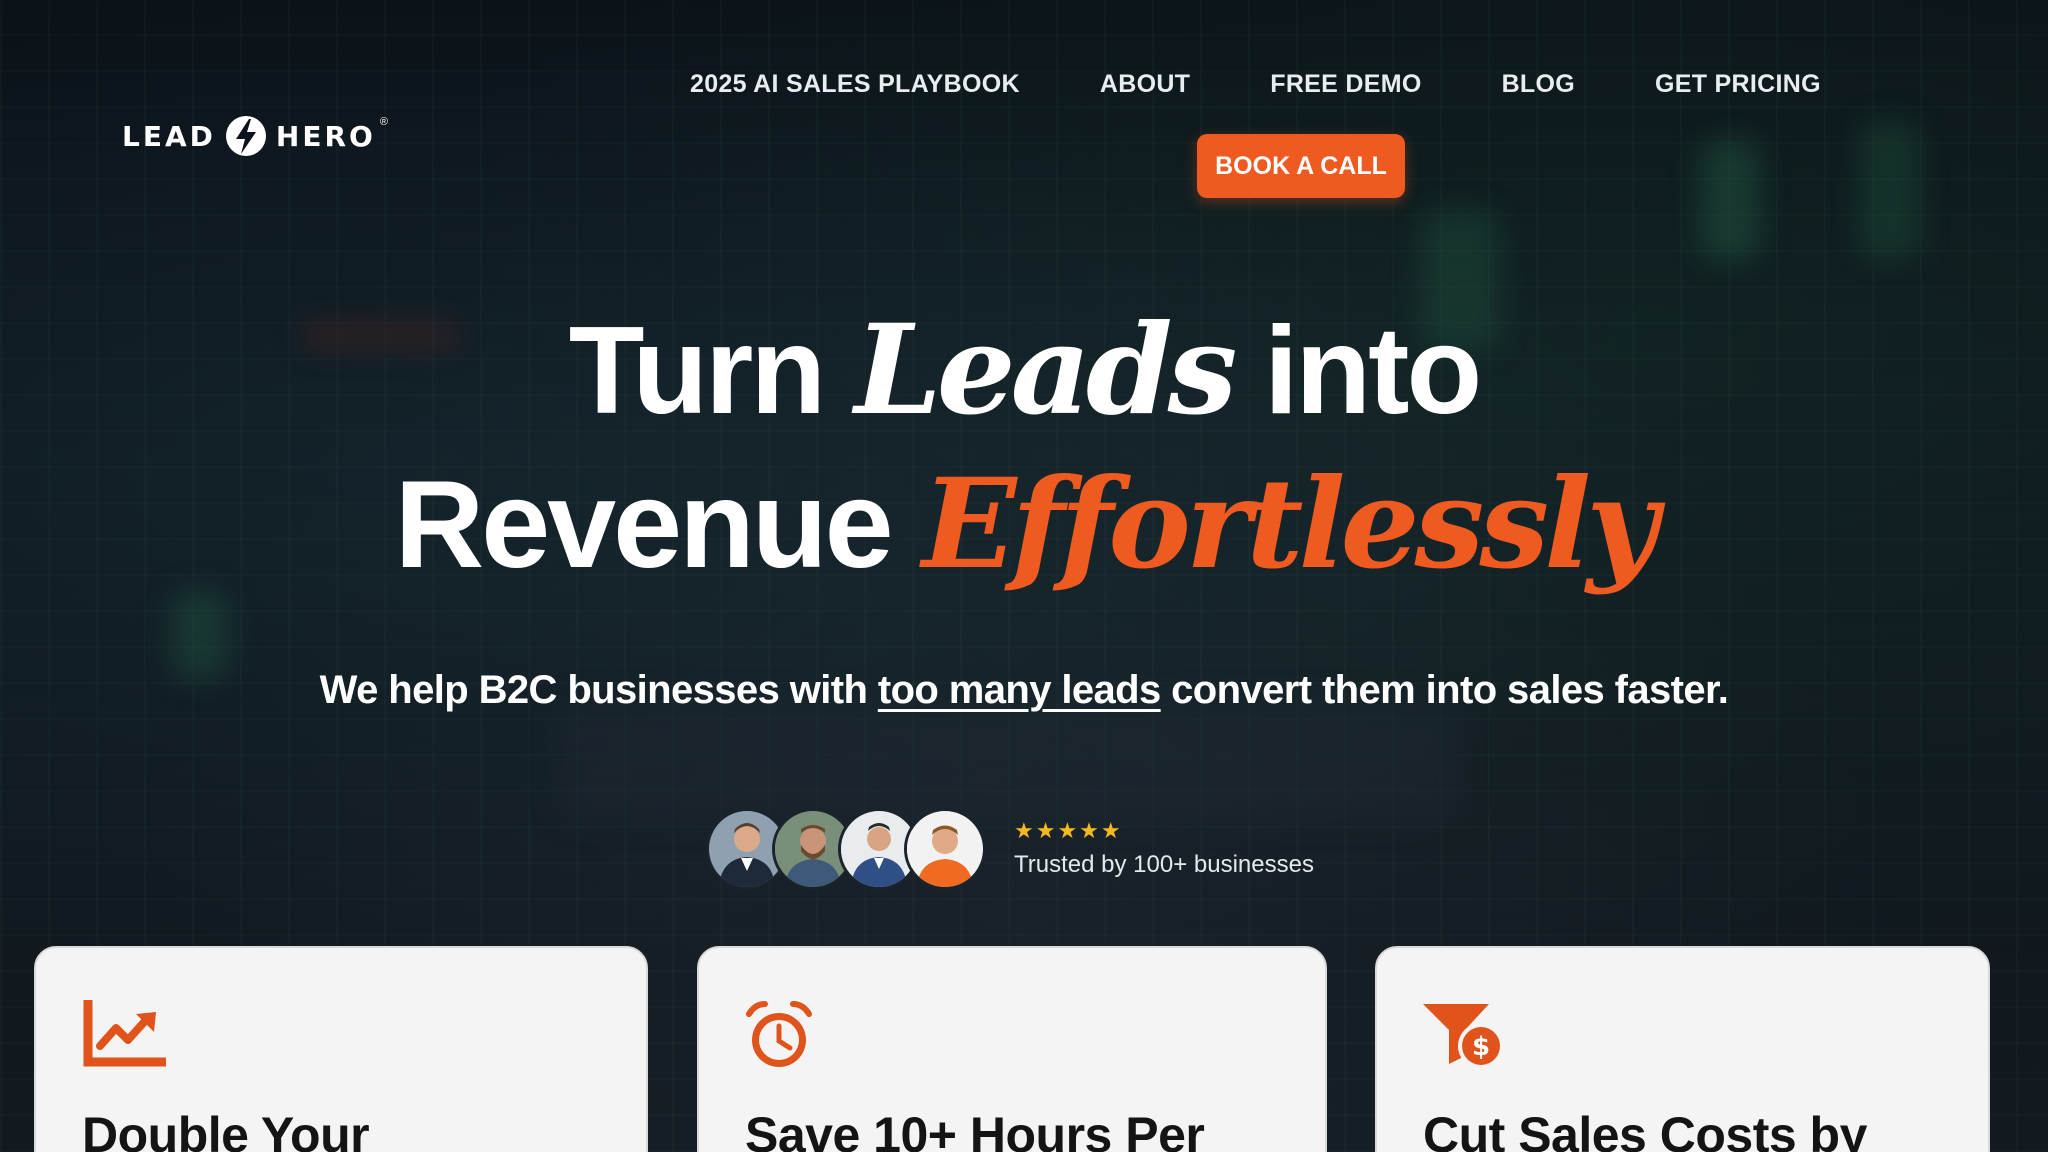 Image resolution: width=2048 pixels, height=1152 pixels. What do you see at coordinates (1046, 370) in the screenshot?
I see `headline-emphasis-leads: Leads` at bounding box center [1046, 370].